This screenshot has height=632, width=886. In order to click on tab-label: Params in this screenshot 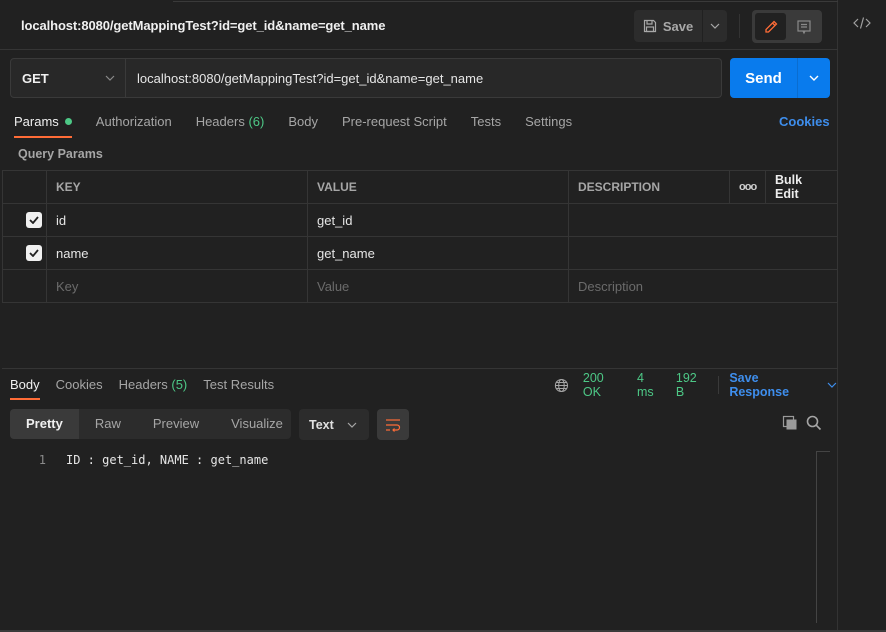, I will do `click(36, 121)`.